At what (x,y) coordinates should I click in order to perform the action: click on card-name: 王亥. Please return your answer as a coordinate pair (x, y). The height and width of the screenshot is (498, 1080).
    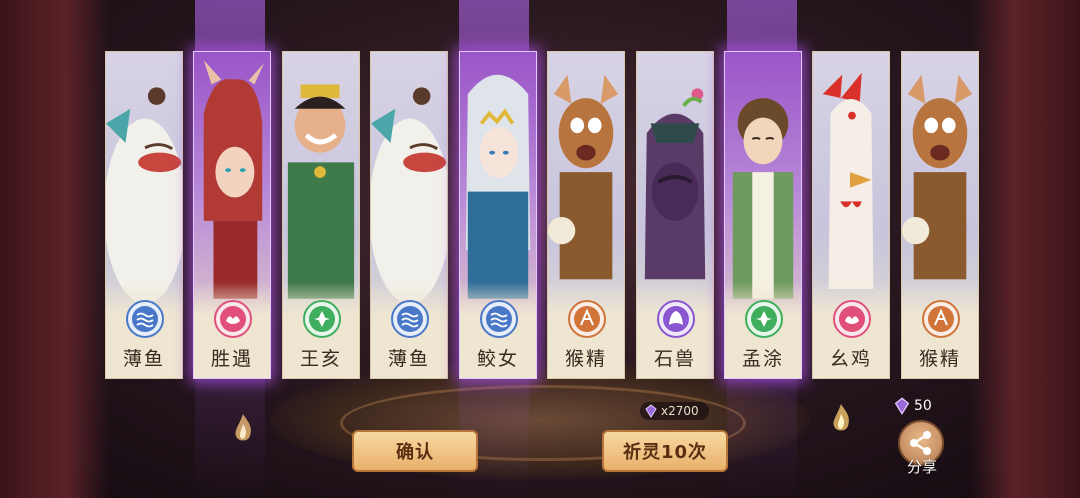
    Looking at the image, I should click on (320, 359).